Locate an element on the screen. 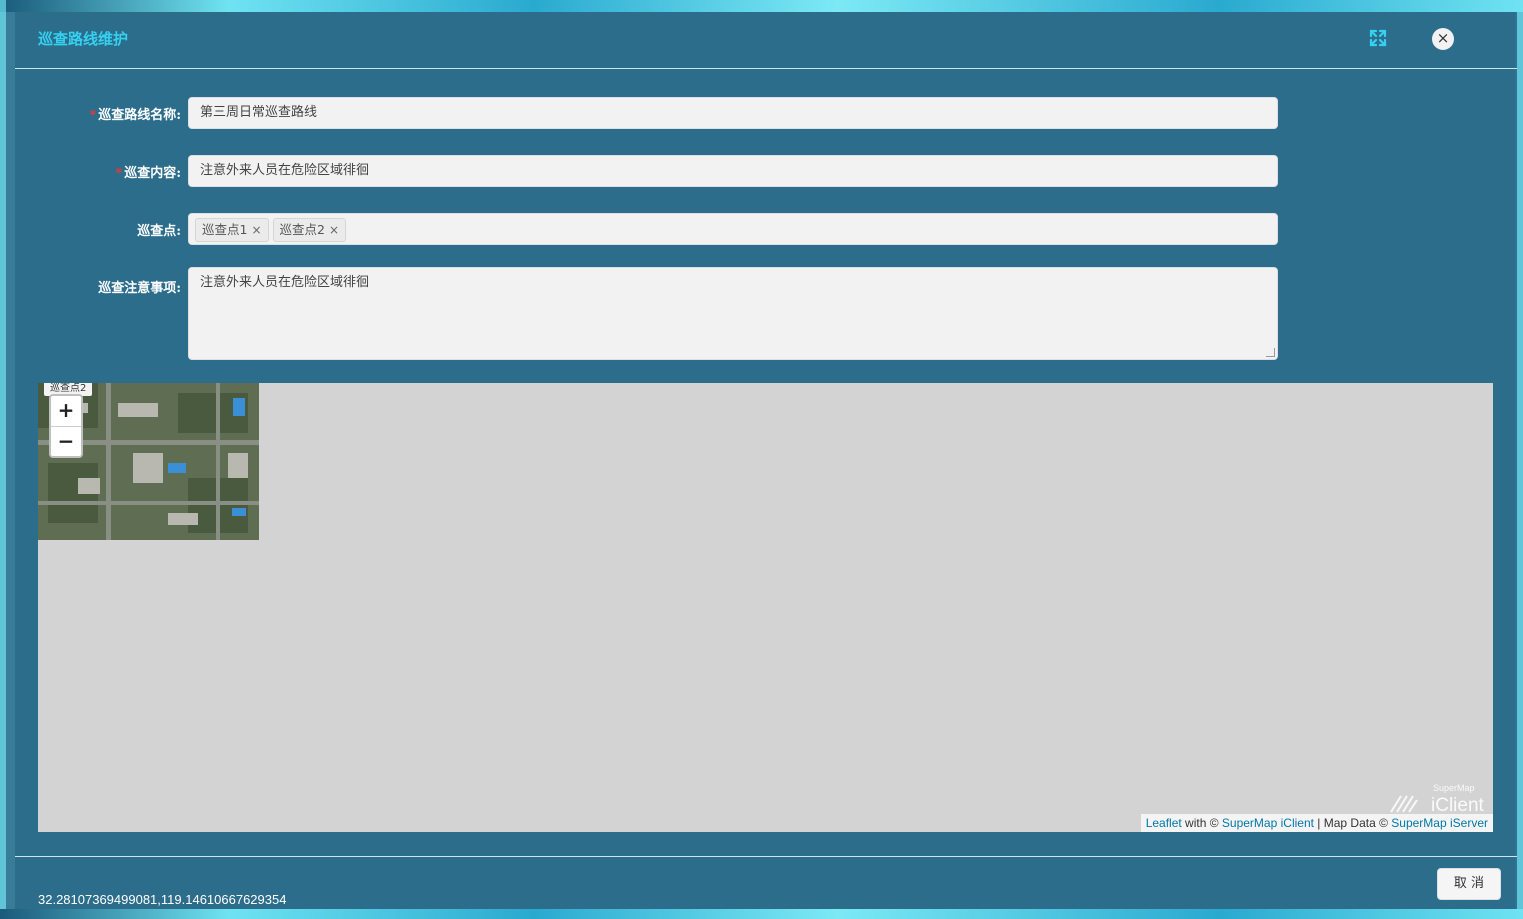  iserver-link: SuperMap iServer is located at coordinates (1439, 823).